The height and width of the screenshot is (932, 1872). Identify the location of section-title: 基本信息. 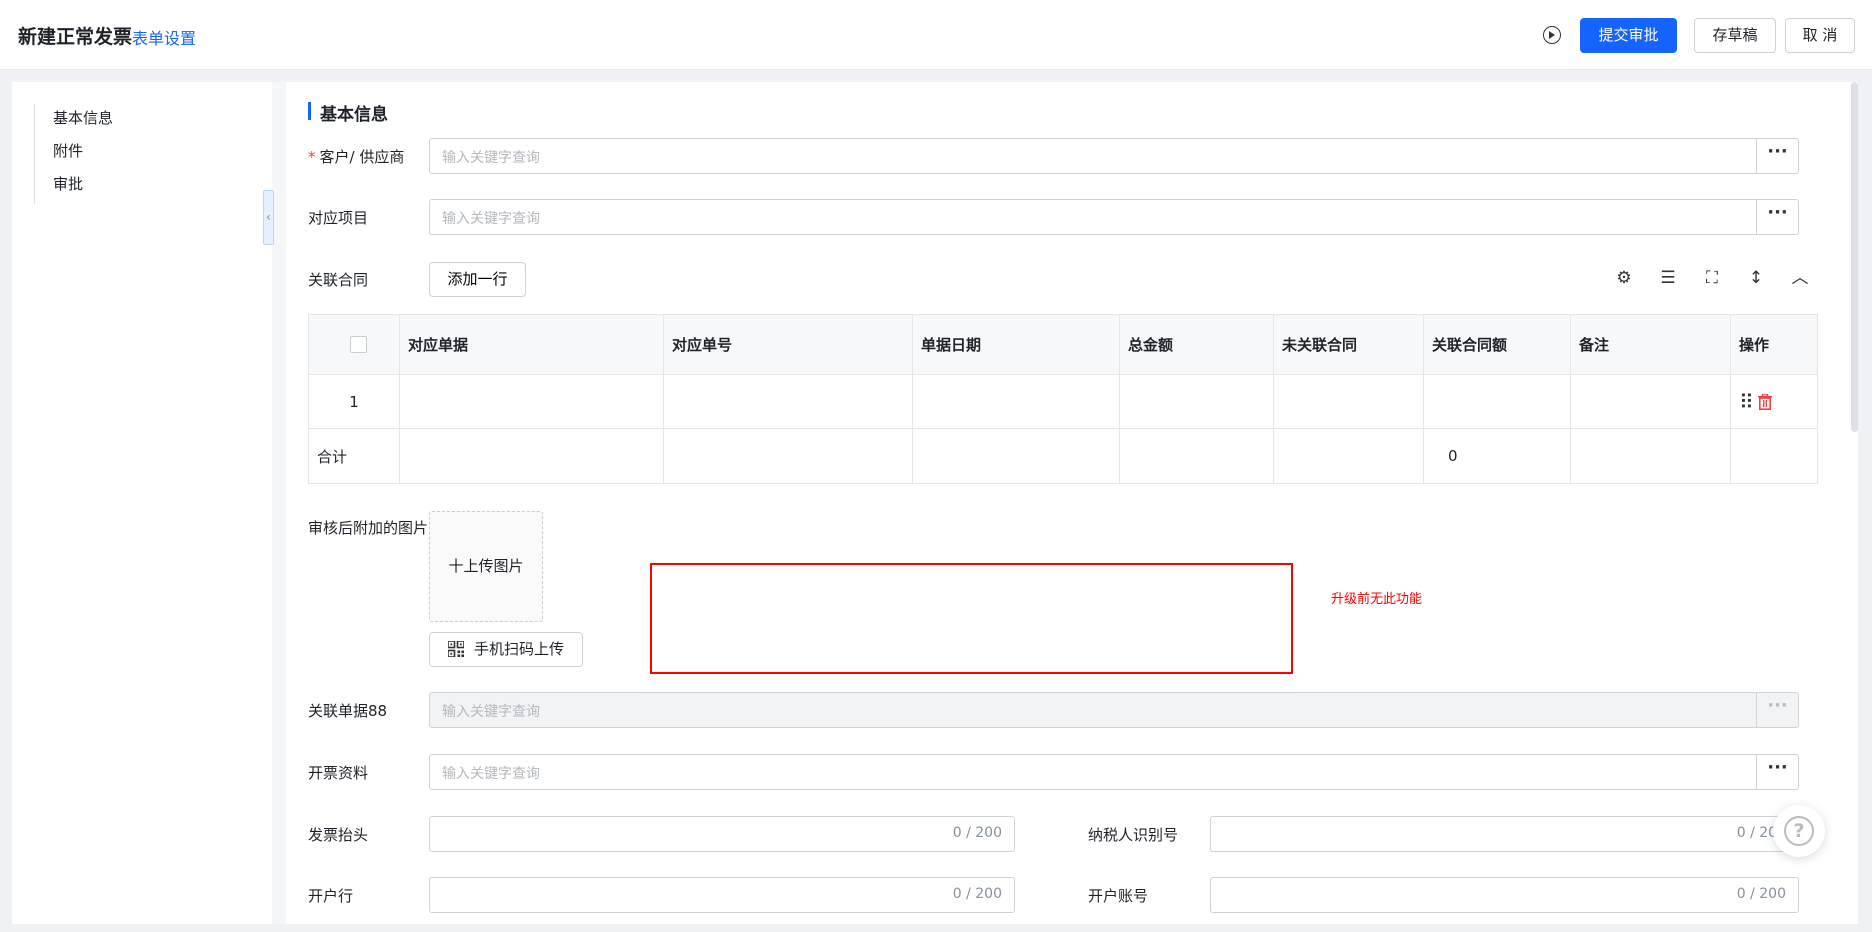
(348, 112).